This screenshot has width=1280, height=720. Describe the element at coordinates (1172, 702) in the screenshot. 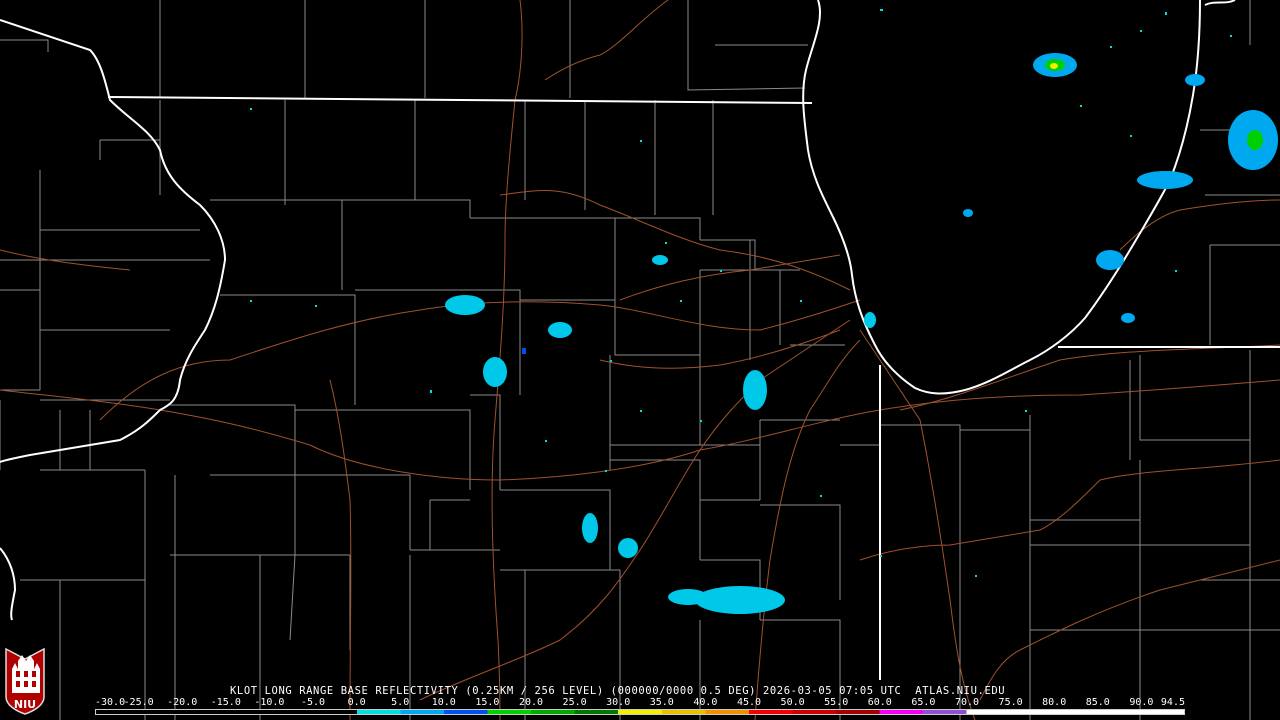

I see `colorbar-label: 94.5` at that location.